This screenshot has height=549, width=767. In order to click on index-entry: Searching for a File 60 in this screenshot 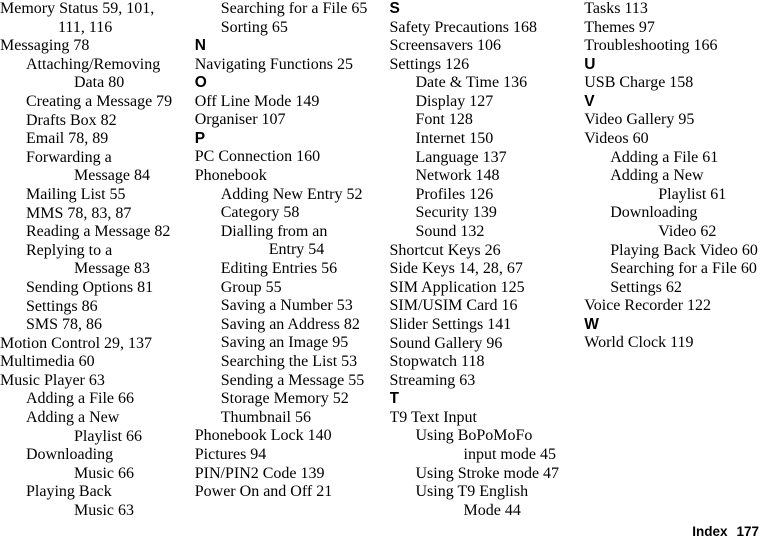, I will do `click(683, 269)`.